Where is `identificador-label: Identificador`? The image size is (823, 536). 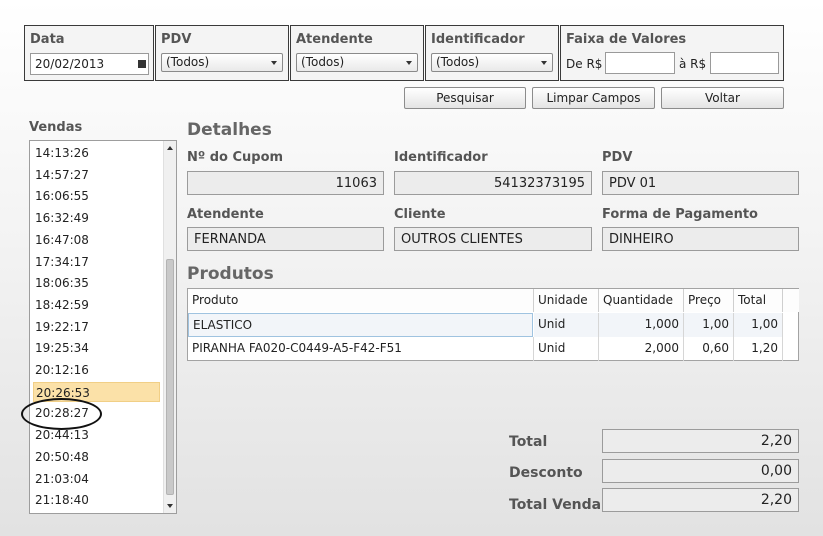
identificador-label: Identificador is located at coordinates (441, 157).